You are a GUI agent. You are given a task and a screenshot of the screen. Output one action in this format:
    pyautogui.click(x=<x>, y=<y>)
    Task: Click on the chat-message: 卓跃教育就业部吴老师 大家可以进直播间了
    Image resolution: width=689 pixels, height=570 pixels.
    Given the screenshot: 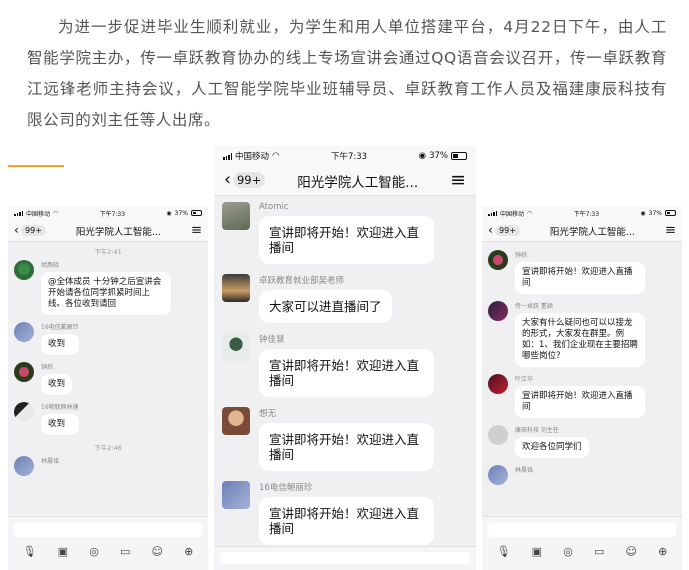 What is the action you would take?
    pyautogui.click(x=345, y=298)
    